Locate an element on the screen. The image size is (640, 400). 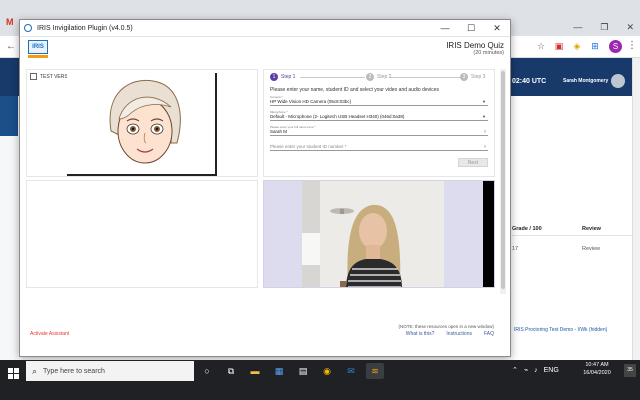
browser-minimize-button: — is located at coordinates (577, 27).